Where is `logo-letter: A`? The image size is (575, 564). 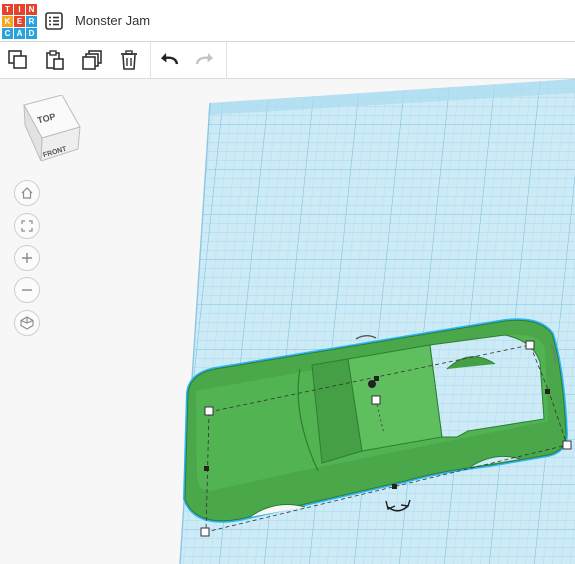 logo-letter: A is located at coordinates (19, 33).